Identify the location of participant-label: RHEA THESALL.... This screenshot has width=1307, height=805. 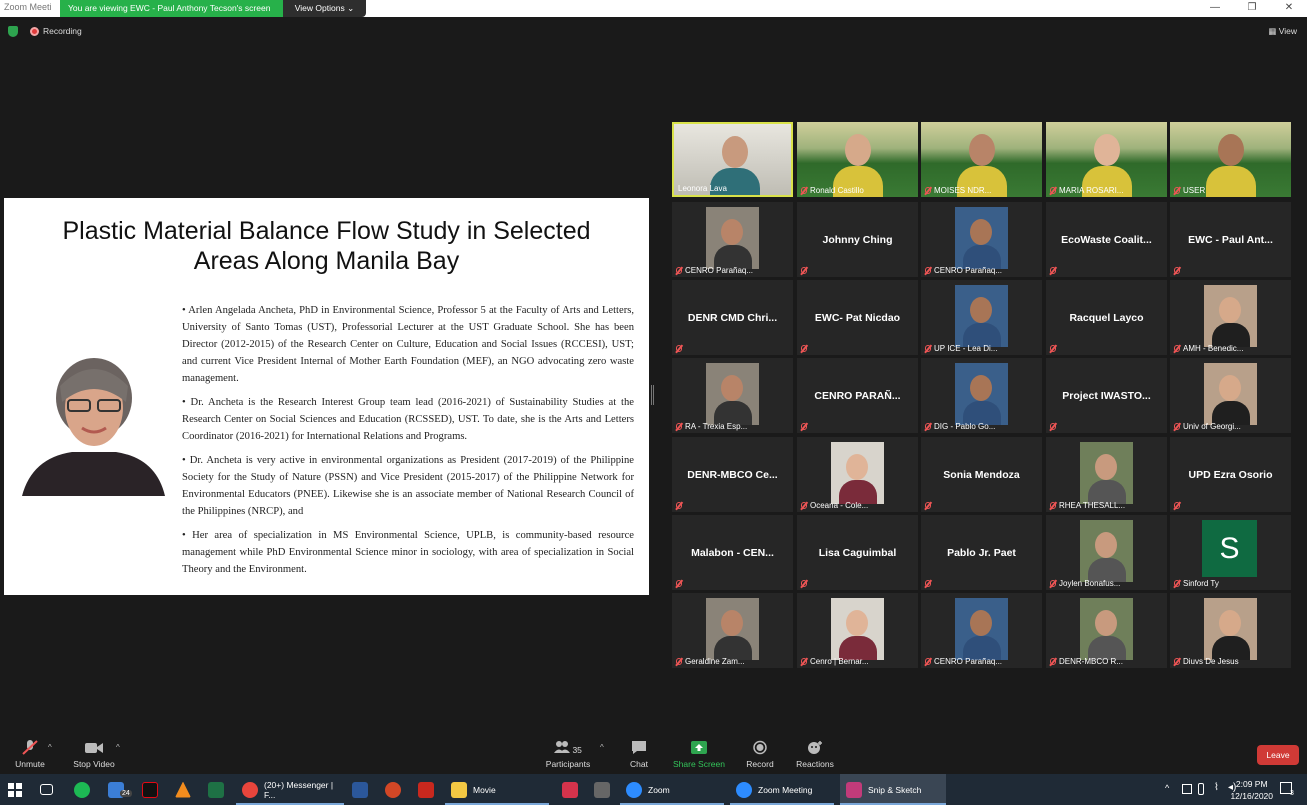
(1092, 505).